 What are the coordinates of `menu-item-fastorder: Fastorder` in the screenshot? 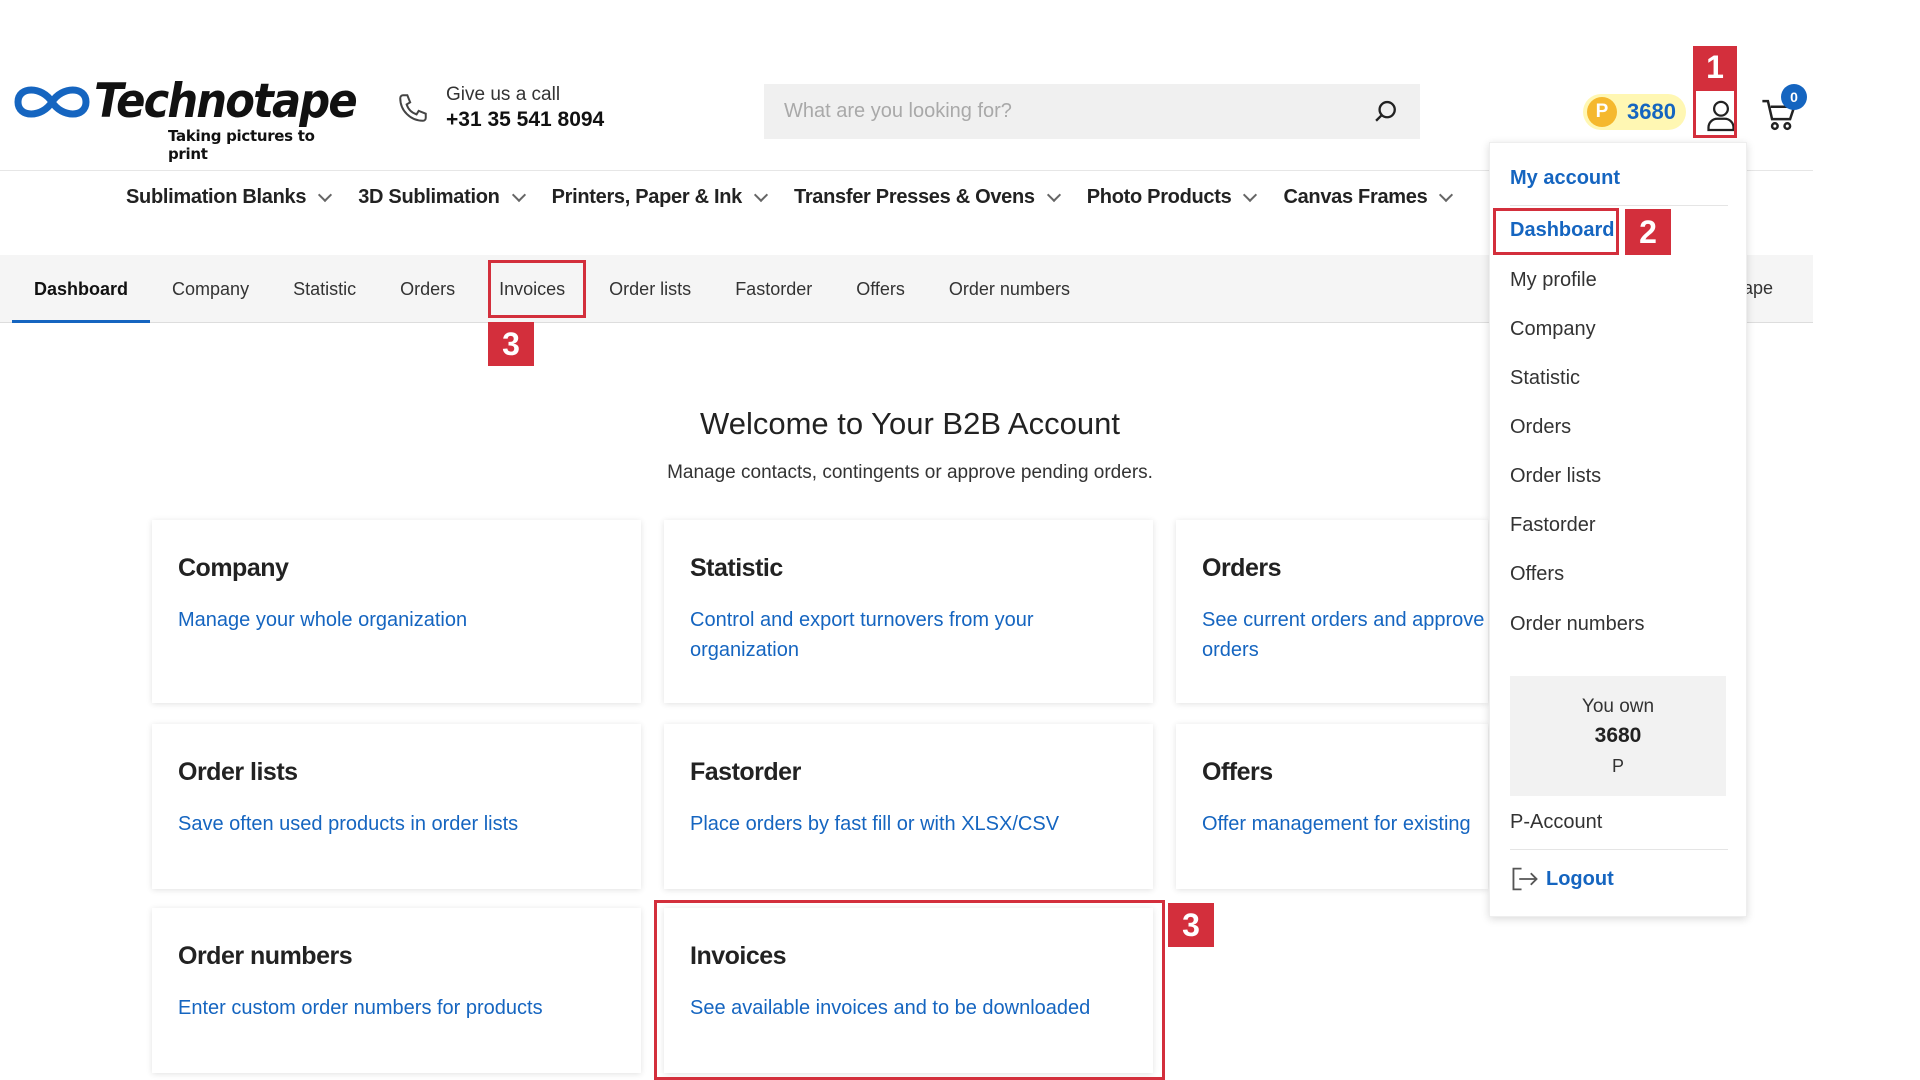 It's located at (1553, 525).